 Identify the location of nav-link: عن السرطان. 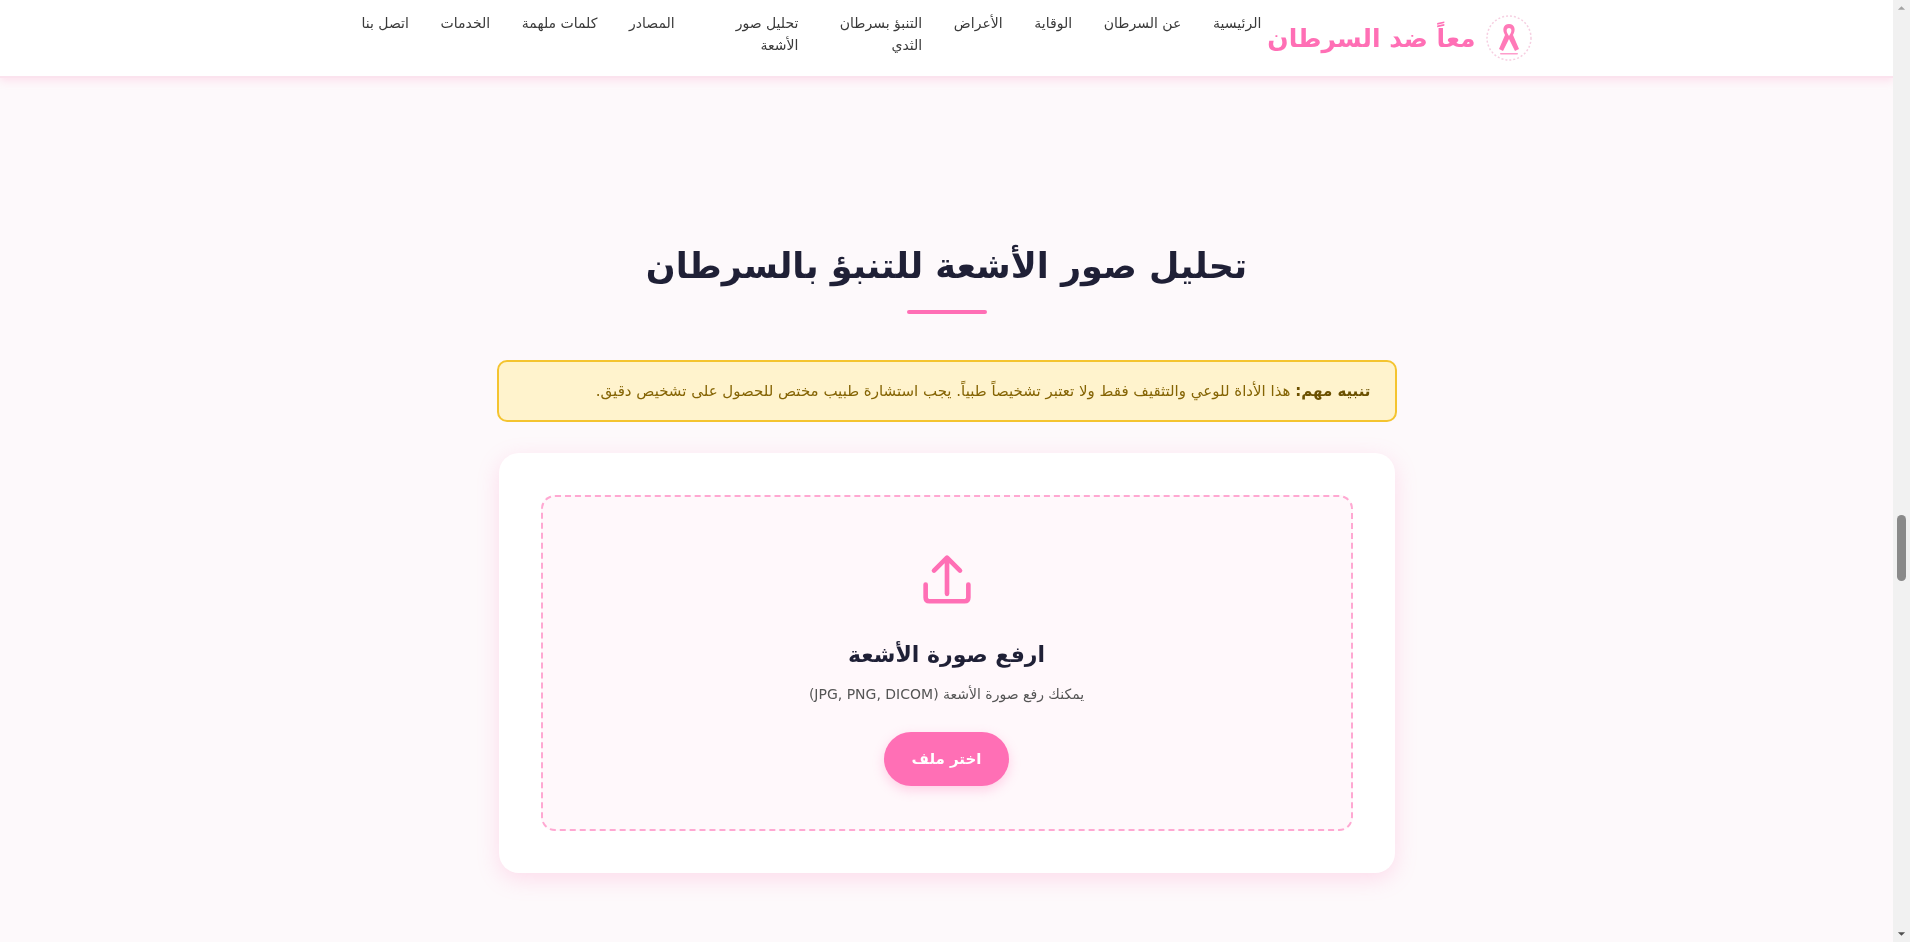
(1142, 24).